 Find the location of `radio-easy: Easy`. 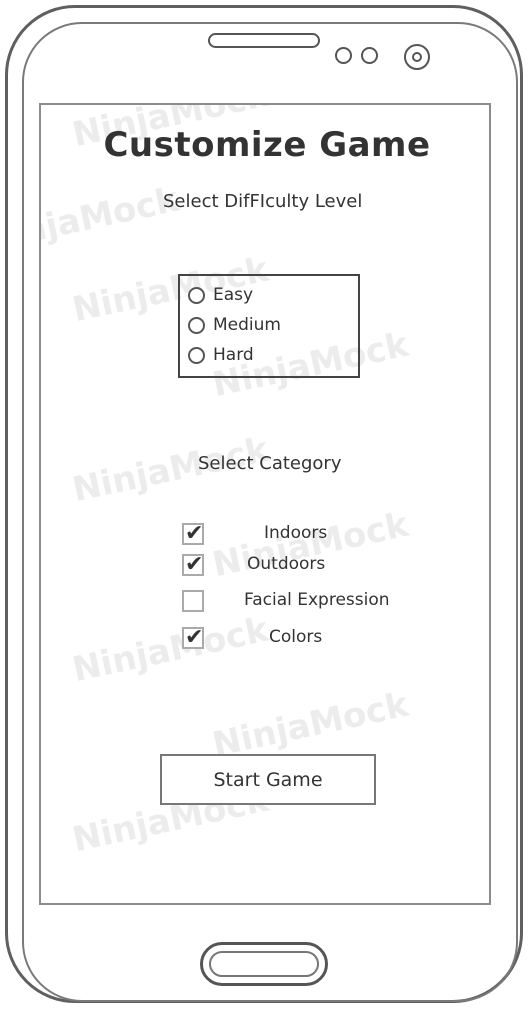

radio-easy: Easy is located at coordinates (220, 295).